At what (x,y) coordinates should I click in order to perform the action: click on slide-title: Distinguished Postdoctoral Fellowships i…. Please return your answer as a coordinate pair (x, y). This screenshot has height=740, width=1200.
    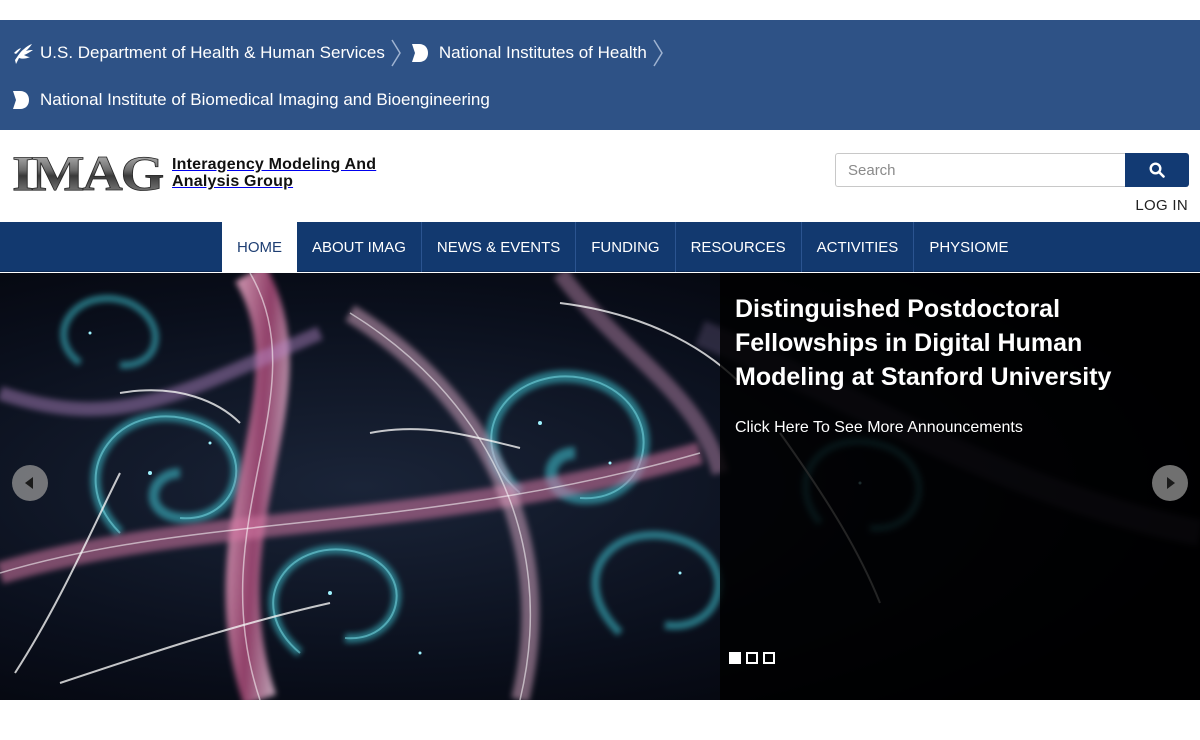
    Looking at the image, I should click on (945, 343).